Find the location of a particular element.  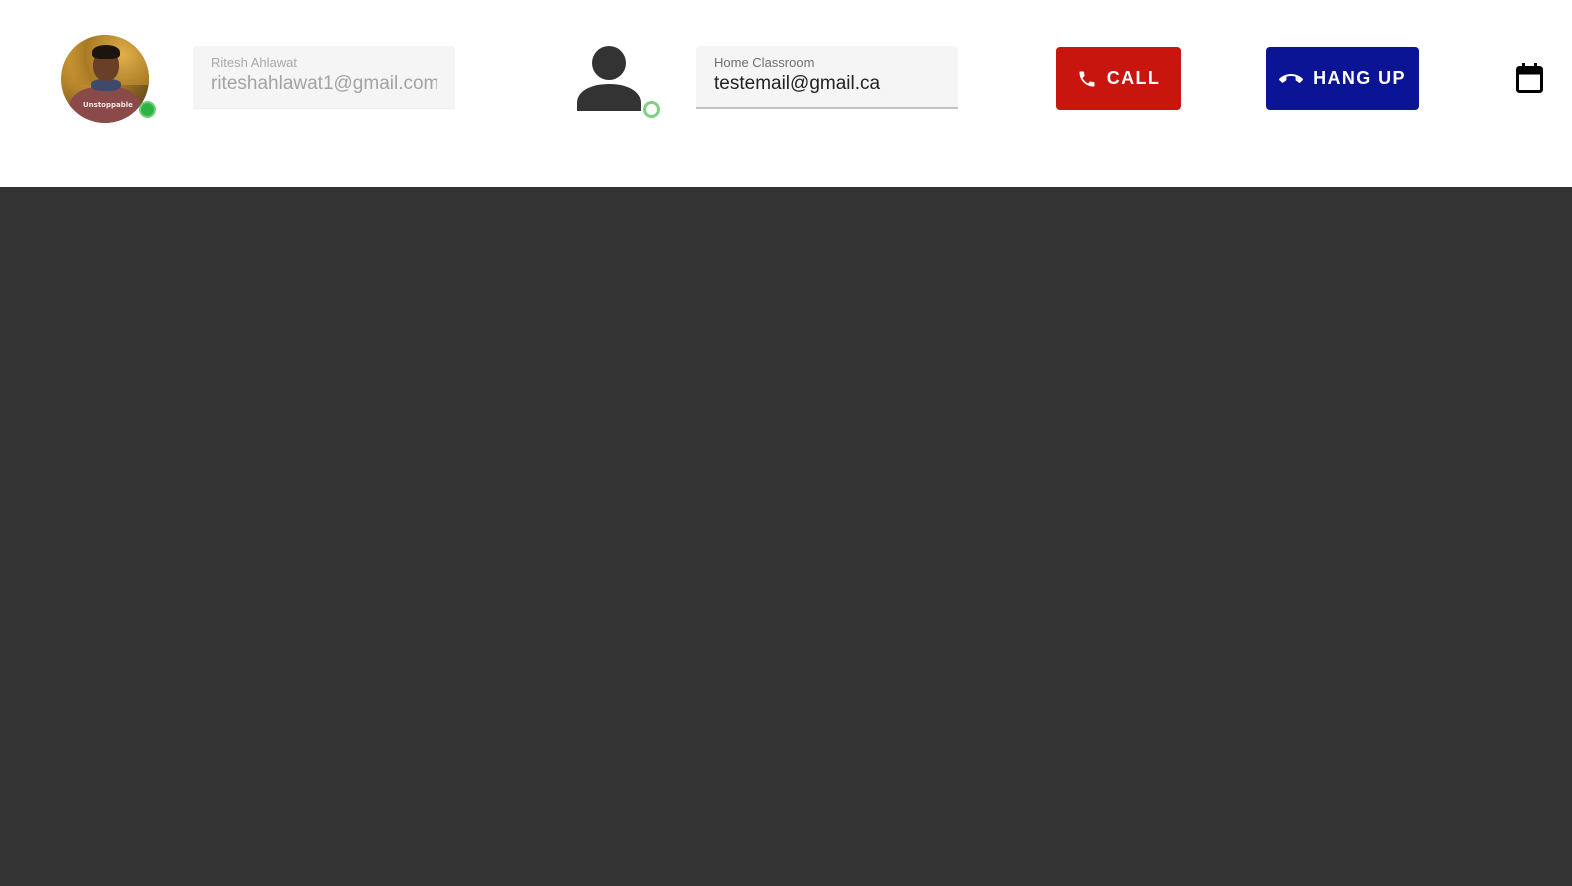

person-icon-body is located at coordinates (609, 97).